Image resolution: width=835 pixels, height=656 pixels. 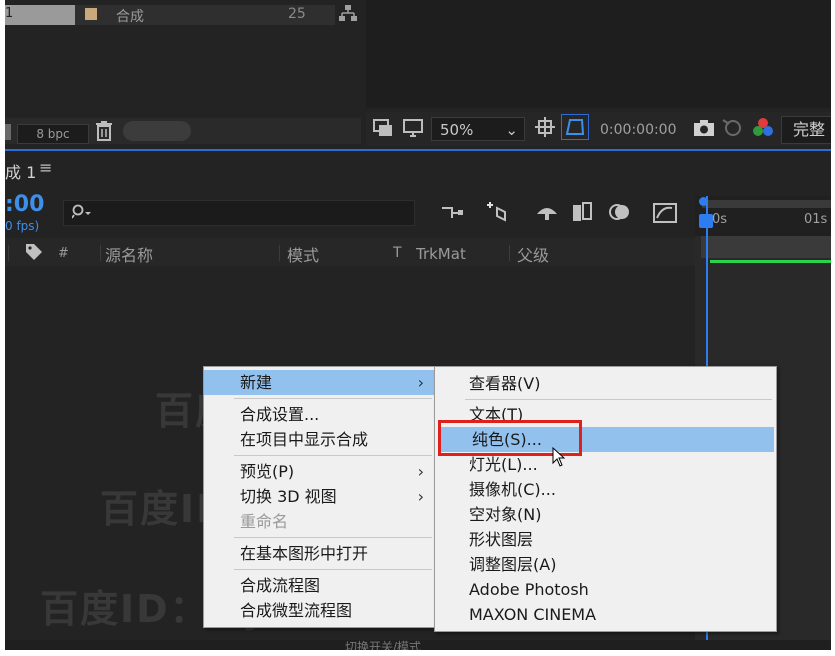 I want to click on menu-item-new: 新建, so click(x=319, y=382).